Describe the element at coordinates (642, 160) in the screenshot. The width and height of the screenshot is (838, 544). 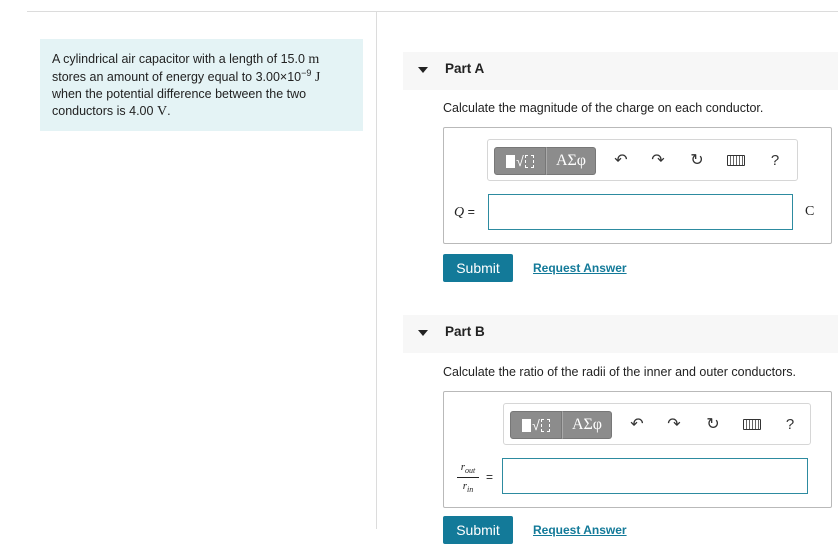
I see `part-a-toolbar: √ ΑΣφ ↶ ↷ ↻ ?` at that location.